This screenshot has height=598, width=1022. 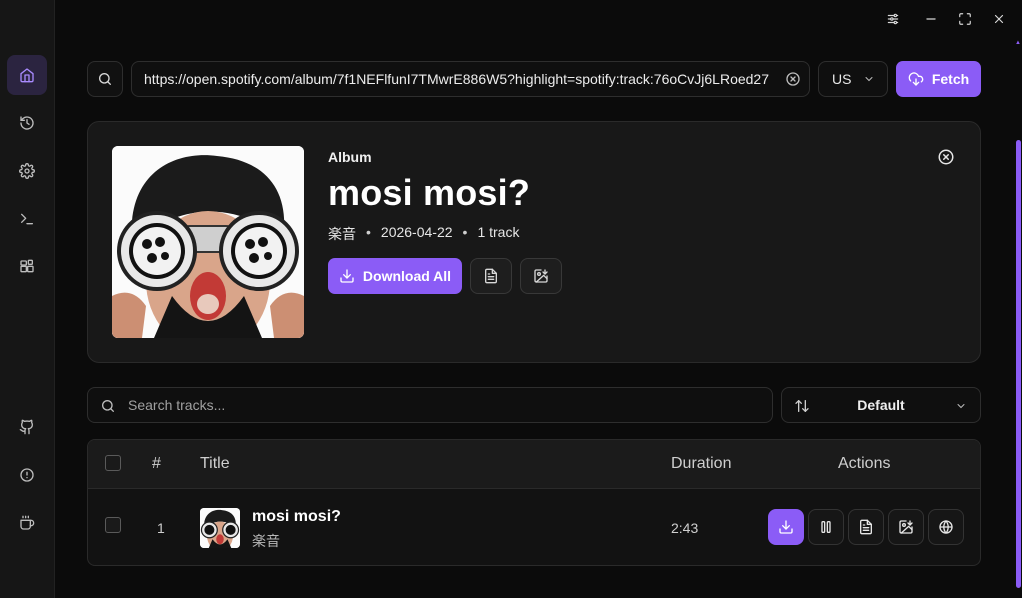 What do you see at coordinates (296, 516) in the screenshot?
I see `track-title: mosi mosi?` at bounding box center [296, 516].